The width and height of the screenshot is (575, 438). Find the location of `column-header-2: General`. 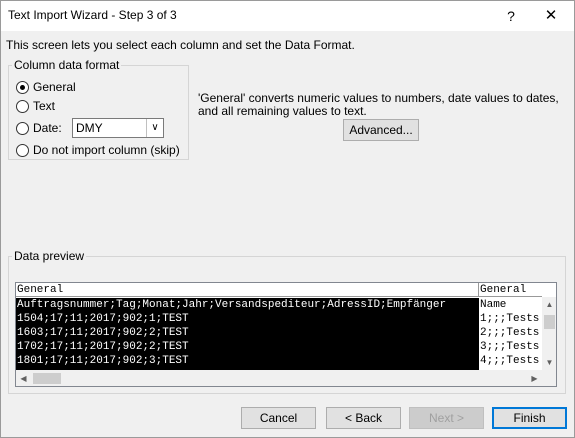

column-header-2: General is located at coordinates (510, 290).